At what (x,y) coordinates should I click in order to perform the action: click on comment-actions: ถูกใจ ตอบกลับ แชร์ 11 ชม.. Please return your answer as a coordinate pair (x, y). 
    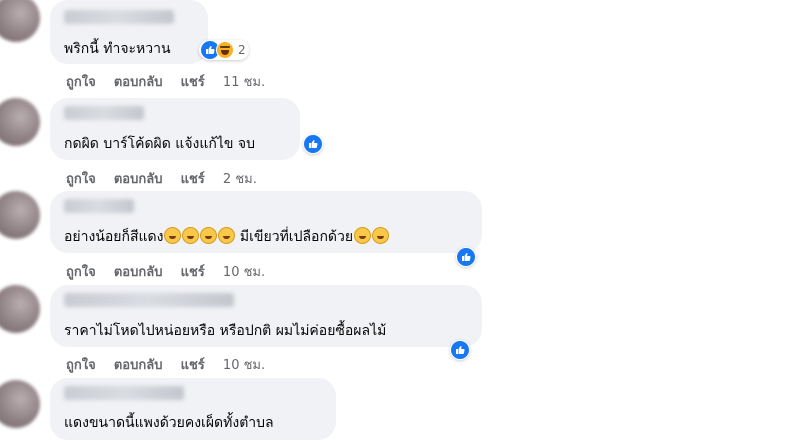
    Looking at the image, I should click on (172, 81).